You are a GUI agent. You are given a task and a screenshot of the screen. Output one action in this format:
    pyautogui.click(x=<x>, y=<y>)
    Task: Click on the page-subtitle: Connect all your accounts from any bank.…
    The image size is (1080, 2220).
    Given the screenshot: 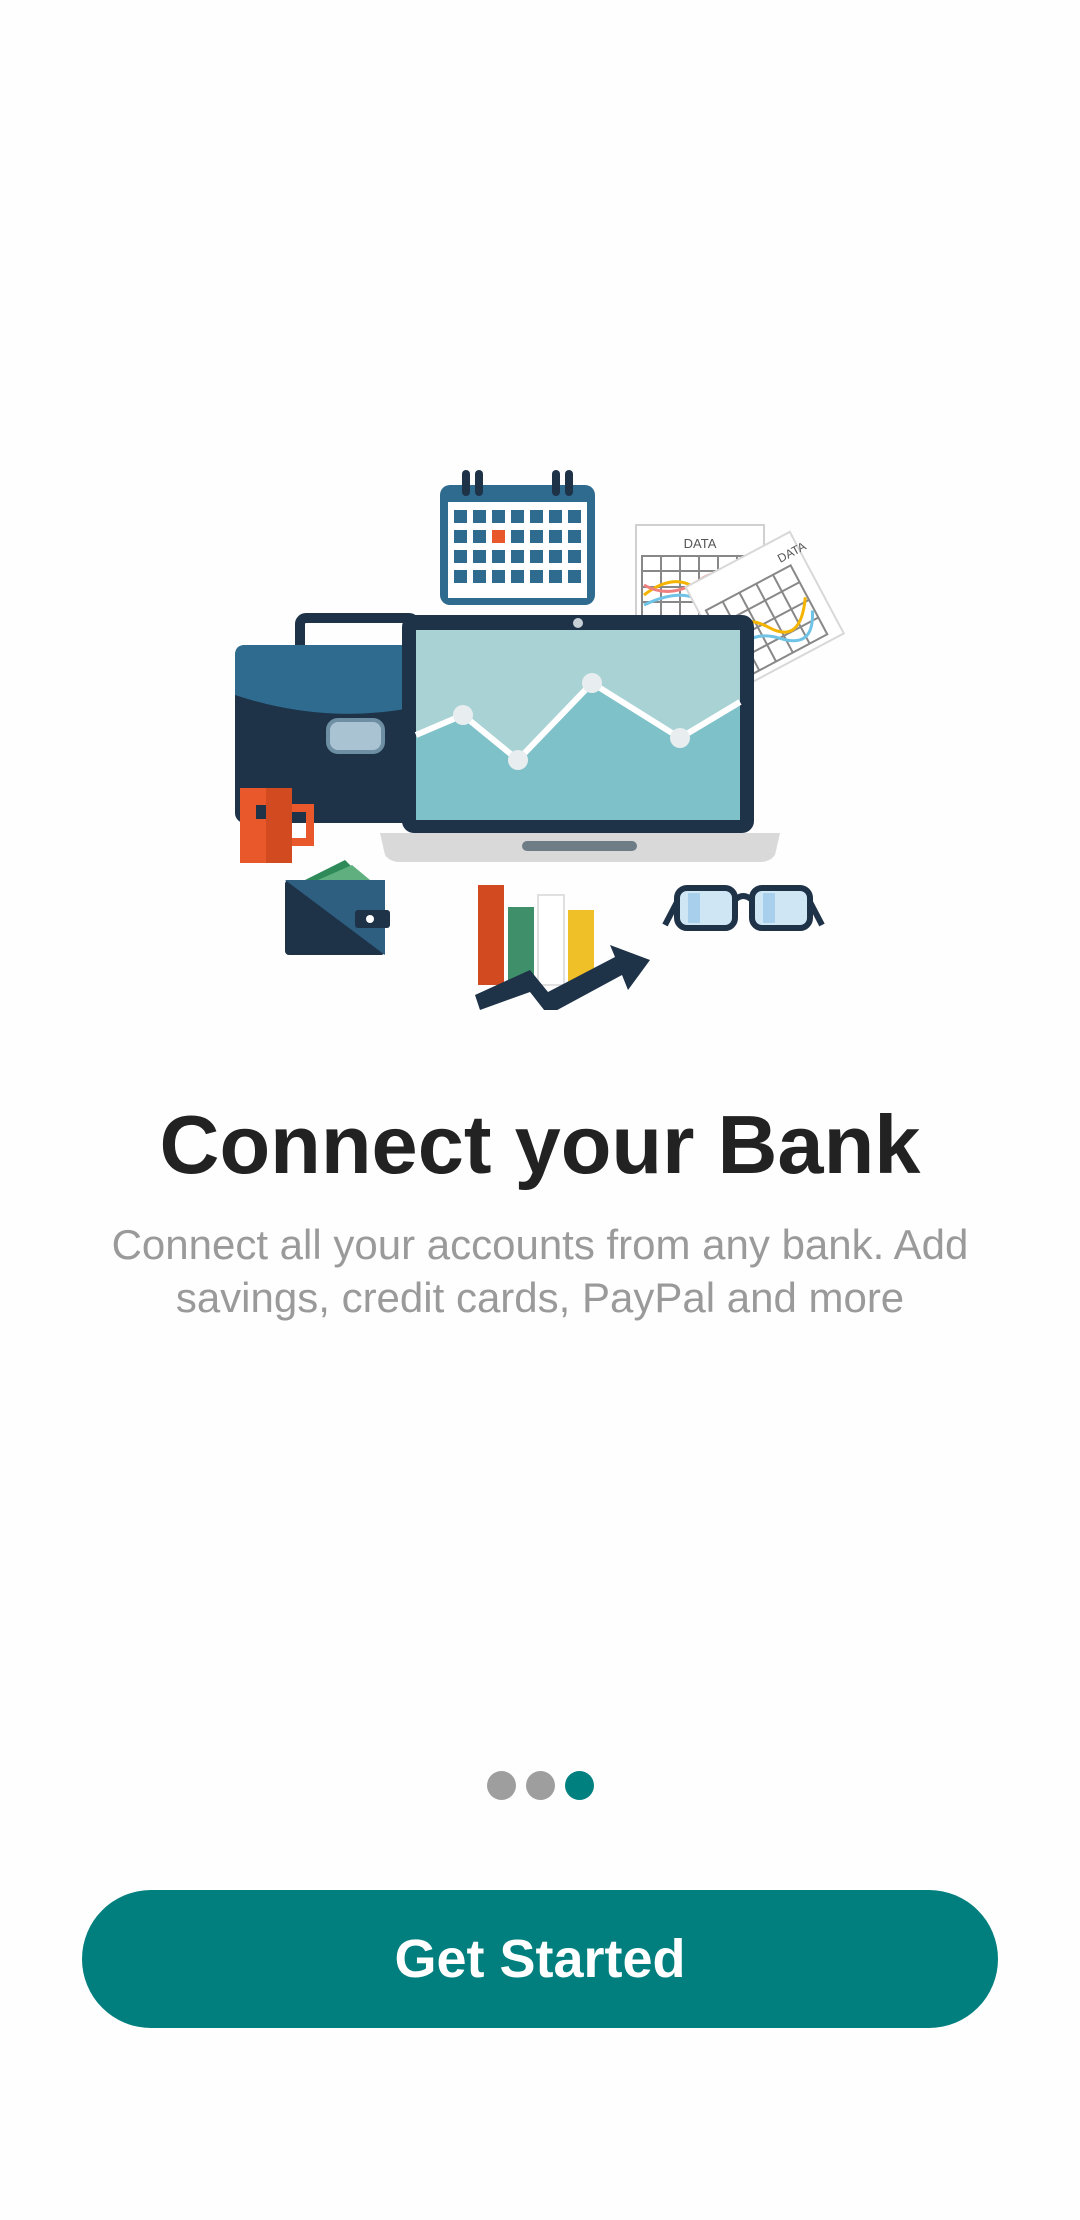 What is the action you would take?
    pyautogui.click(x=540, y=1271)
    